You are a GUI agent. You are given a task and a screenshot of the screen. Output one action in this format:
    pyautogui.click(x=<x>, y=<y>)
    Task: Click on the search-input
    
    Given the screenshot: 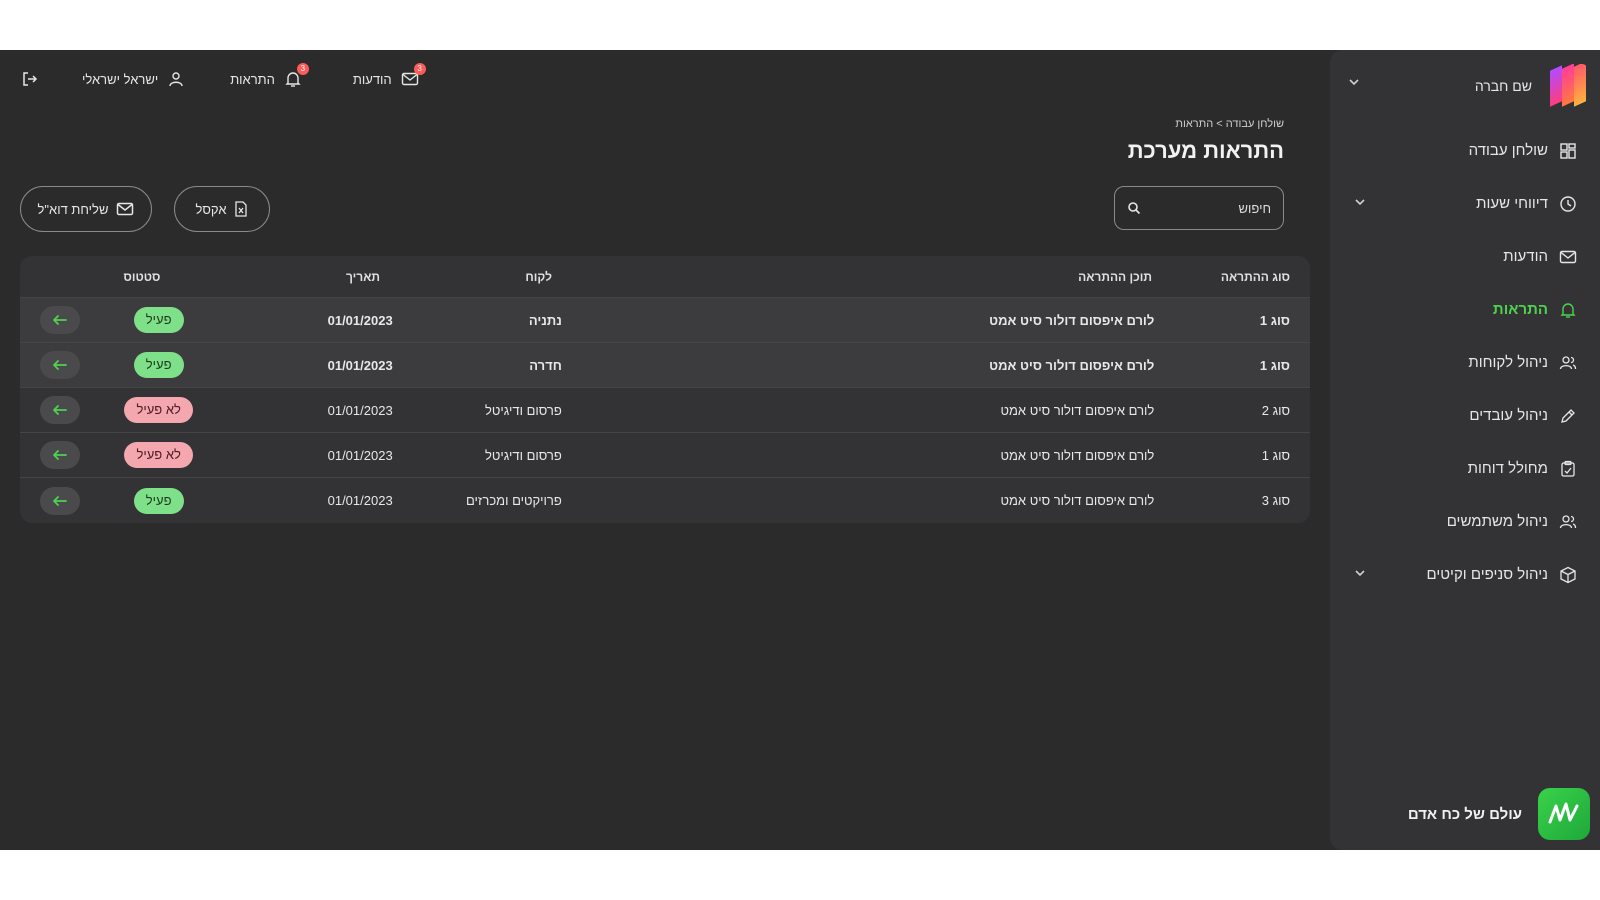 What is the action you would take?
    pyautogui.click(x=1216, y=208)
    